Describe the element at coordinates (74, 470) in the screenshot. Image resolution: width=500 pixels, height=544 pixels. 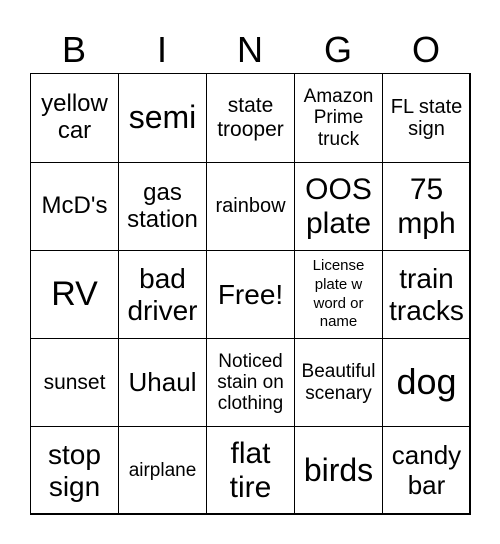
I see `bingo-cell: stop sign` at that location.